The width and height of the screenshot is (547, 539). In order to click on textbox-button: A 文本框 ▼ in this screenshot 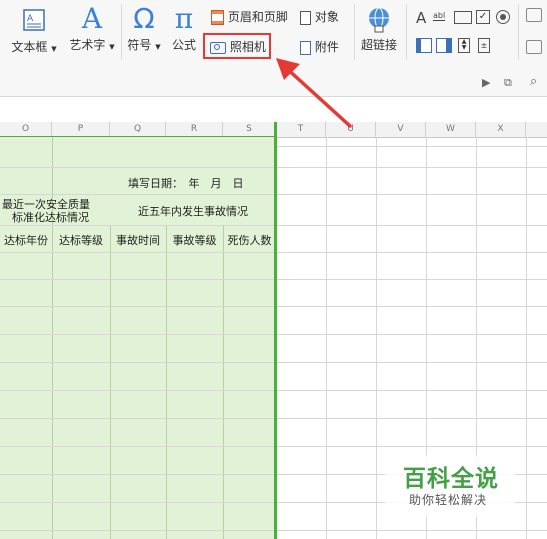, I will do `click(34, 31)`.